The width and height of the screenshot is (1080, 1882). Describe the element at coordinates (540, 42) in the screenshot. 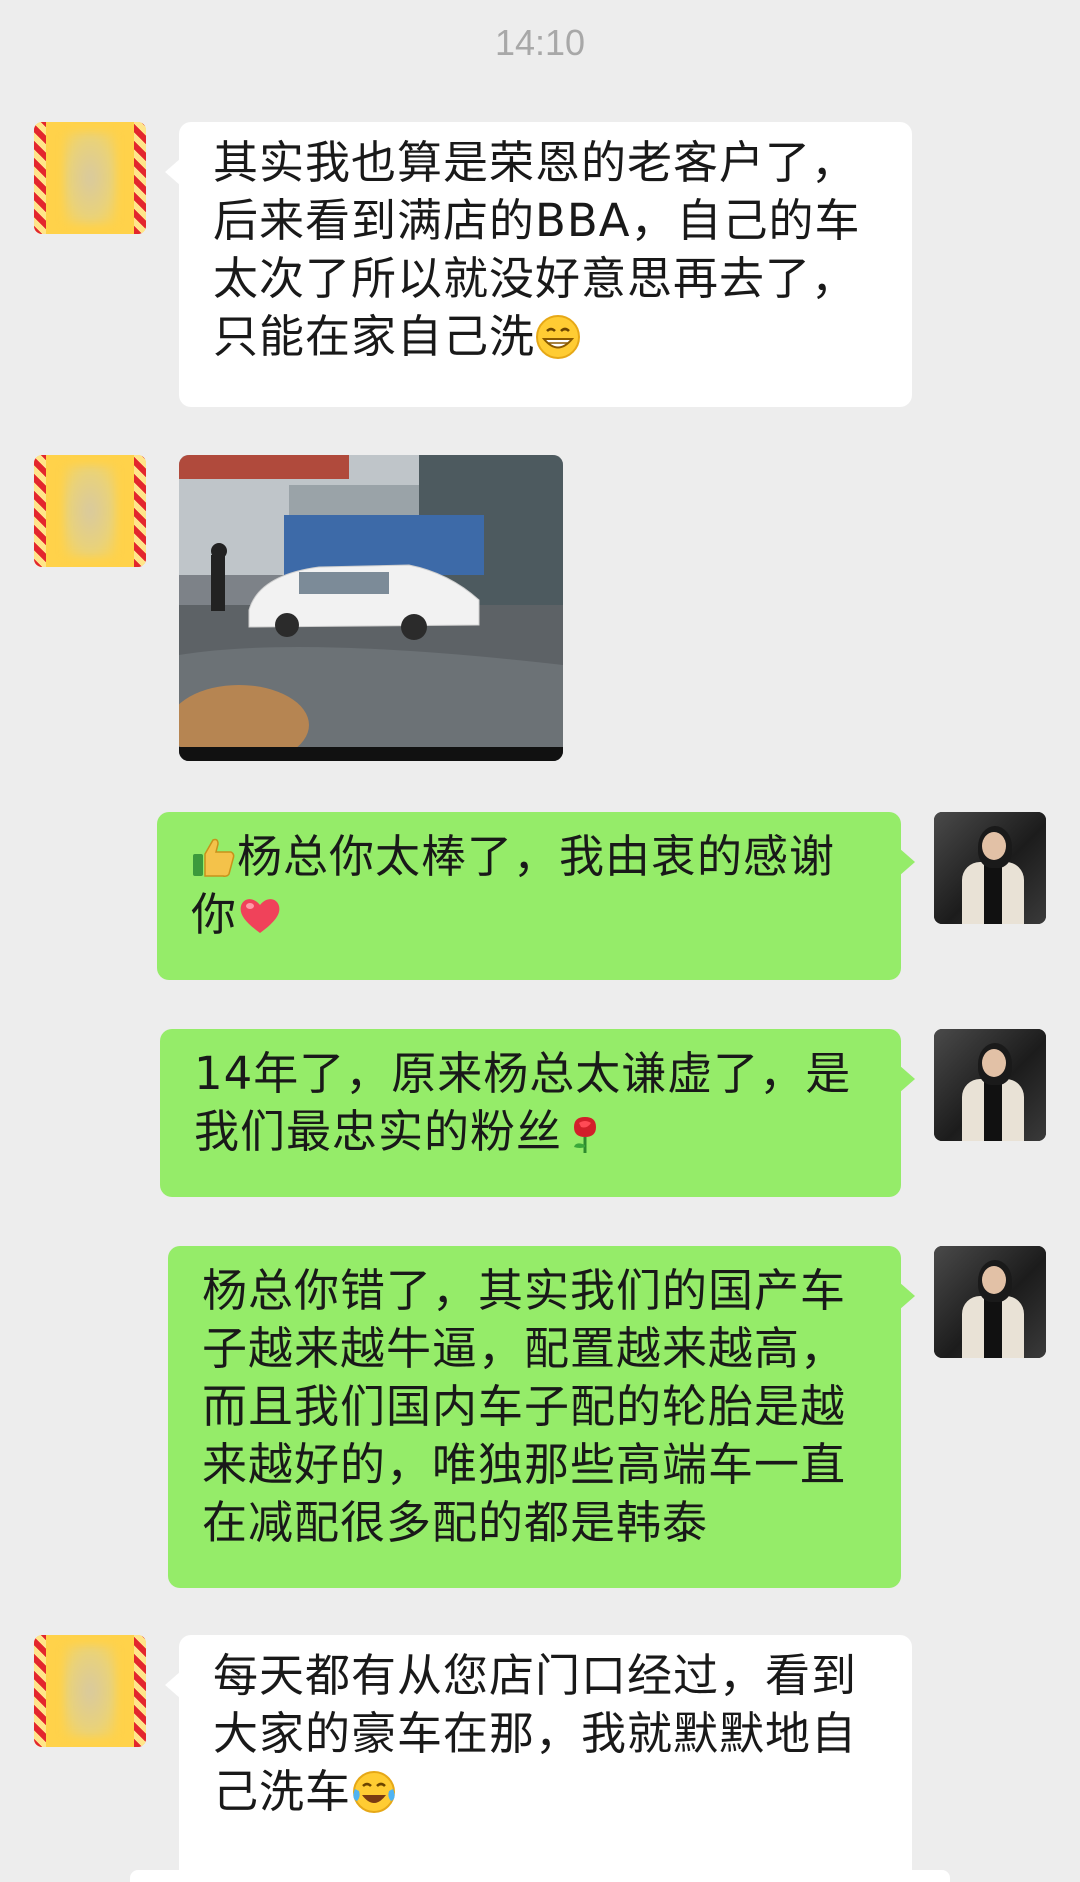

I see `chat-timestamp: 14:10` at that location.